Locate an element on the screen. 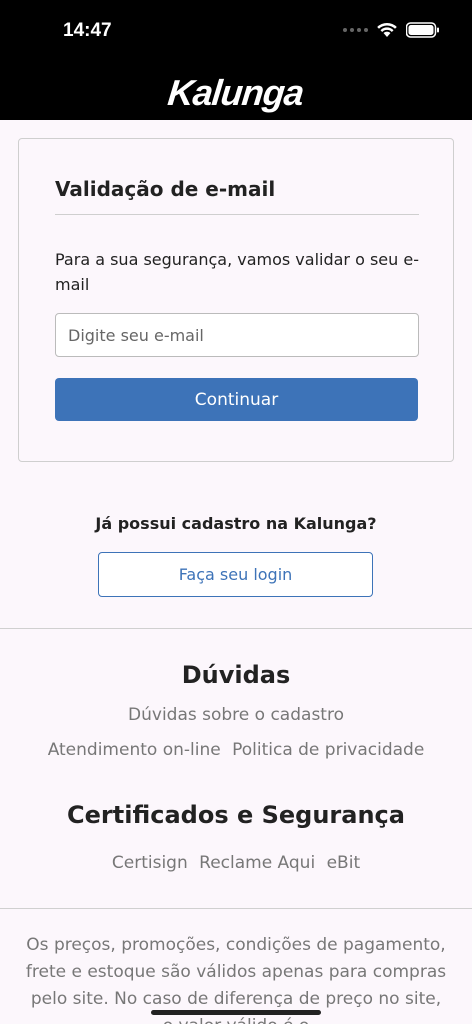 Image resolution: width=472 pixels, height=1024 pixels. security-links: Certisign Reclame Aqui eBit is located at coordinates (236, 863).